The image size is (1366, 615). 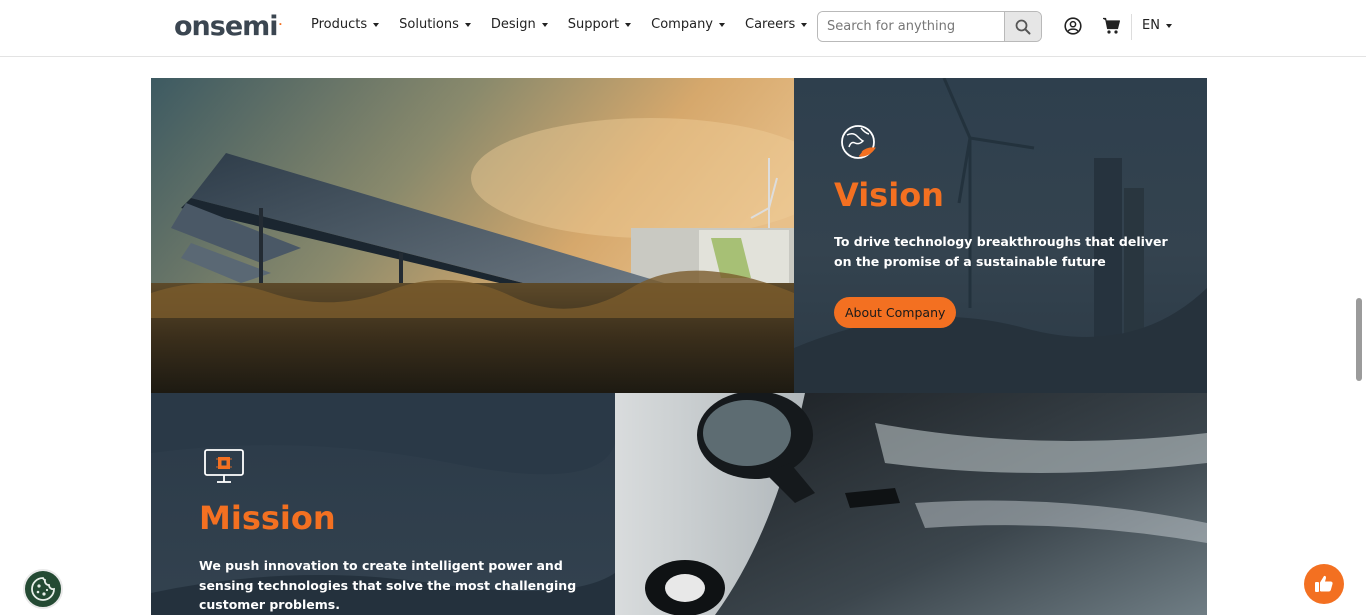 What do you see at coordinates (776, 24) in the screenshot?
I see `nav-careers: Careers` at bounding box center [776, 24].